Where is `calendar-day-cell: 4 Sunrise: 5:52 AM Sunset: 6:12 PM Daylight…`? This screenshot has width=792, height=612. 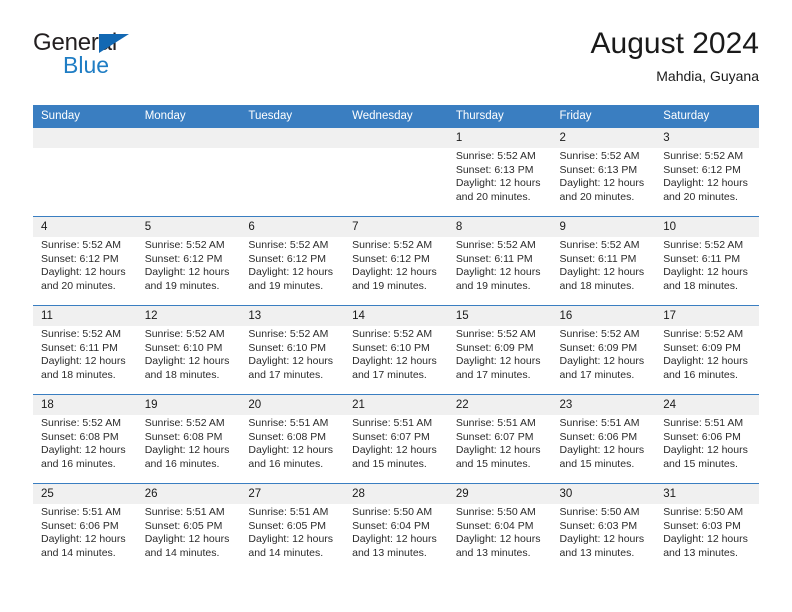 calendar-day-cell: 4 Sunrise: 5:52 AM Sunset: 6:12 PM Daylight… is located at coordinates (85, 261).